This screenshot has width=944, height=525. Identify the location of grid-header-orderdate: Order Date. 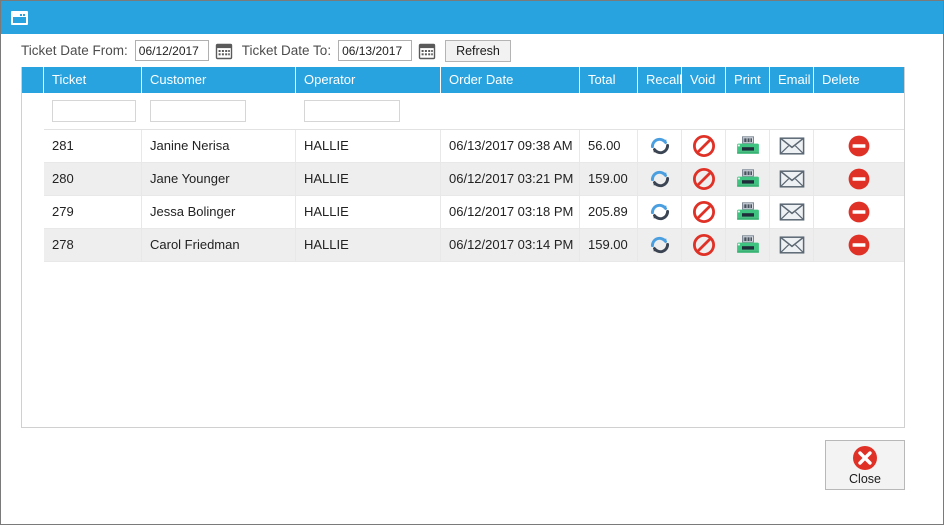
(510, 80).